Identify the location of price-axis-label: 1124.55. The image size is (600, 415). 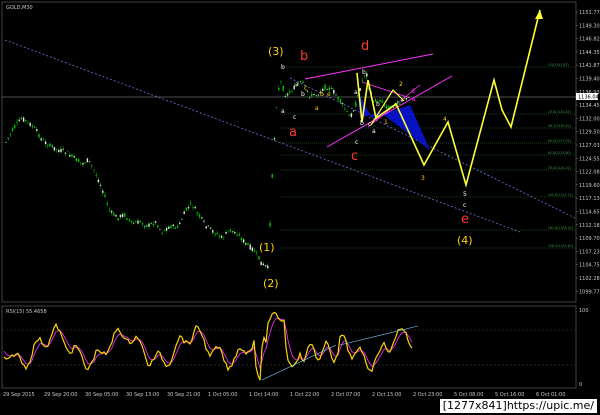
(589, 159).